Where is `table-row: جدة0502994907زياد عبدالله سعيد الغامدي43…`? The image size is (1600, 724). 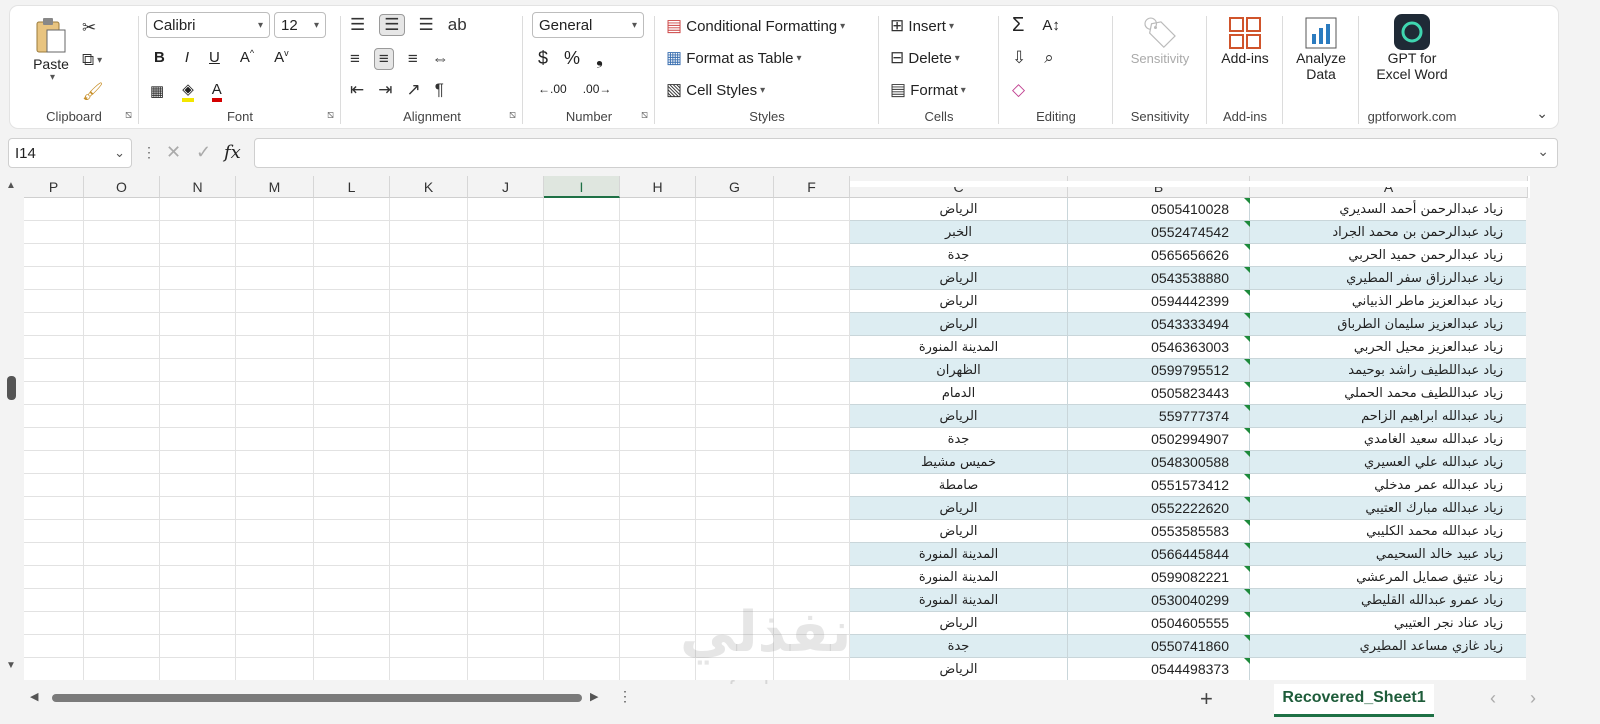 table-row: جدة0502994907زياد عبدالله سعيد الغامدي43… is located at coordinates (1190, 439).